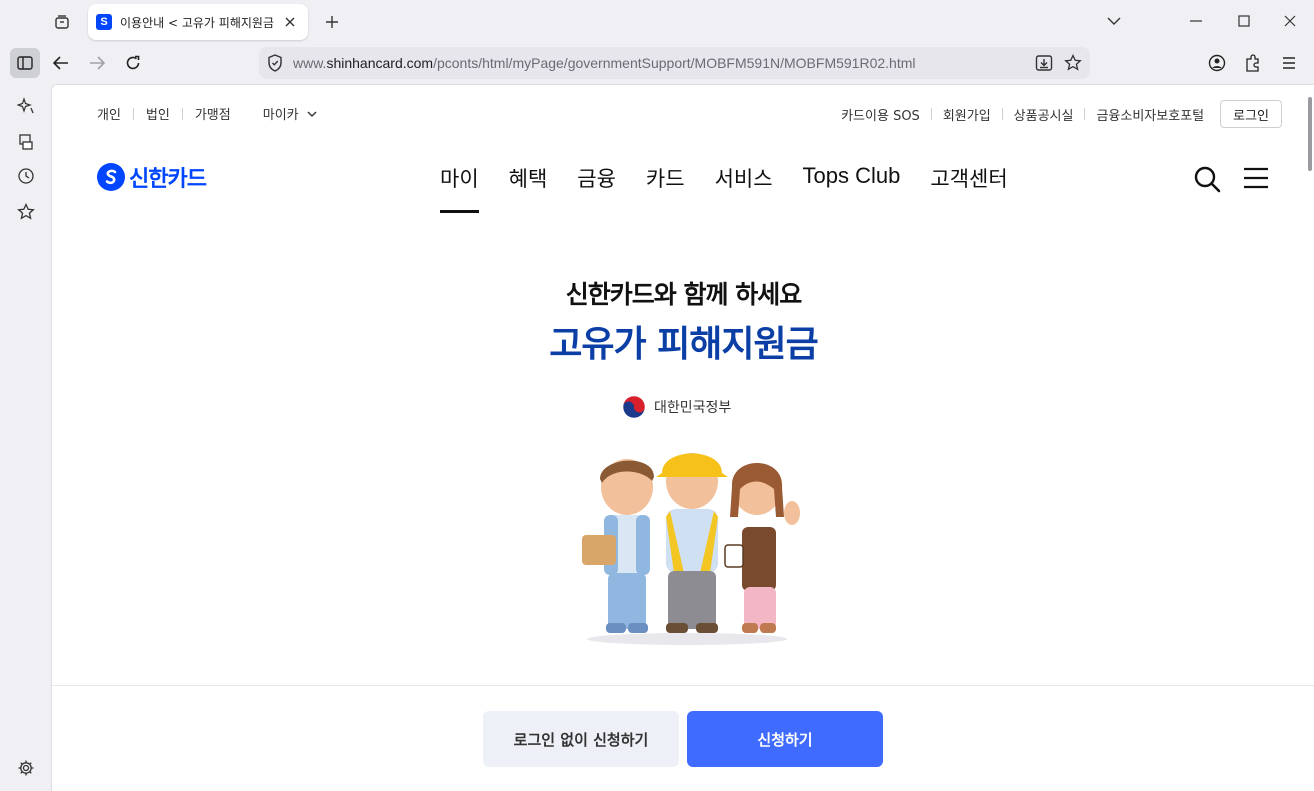 The width and height of the screenshot is (1314, 791). I want to click on hero-title: 고유가 피해지원금, so click(684, 344).